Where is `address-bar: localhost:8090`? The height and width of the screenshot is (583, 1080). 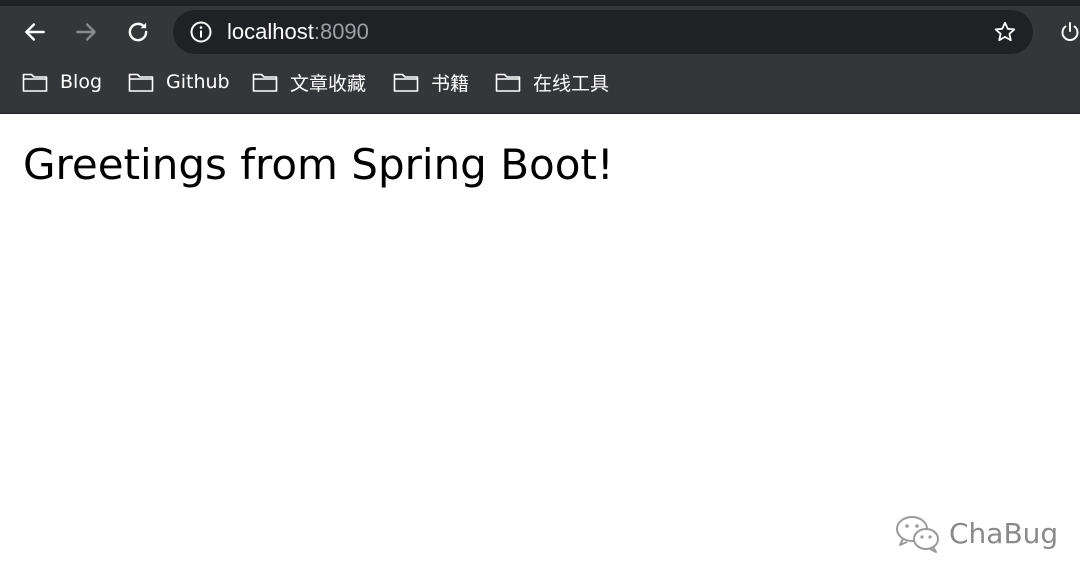
address-bar: localhost:8090 is located at coordinates (603, 32).